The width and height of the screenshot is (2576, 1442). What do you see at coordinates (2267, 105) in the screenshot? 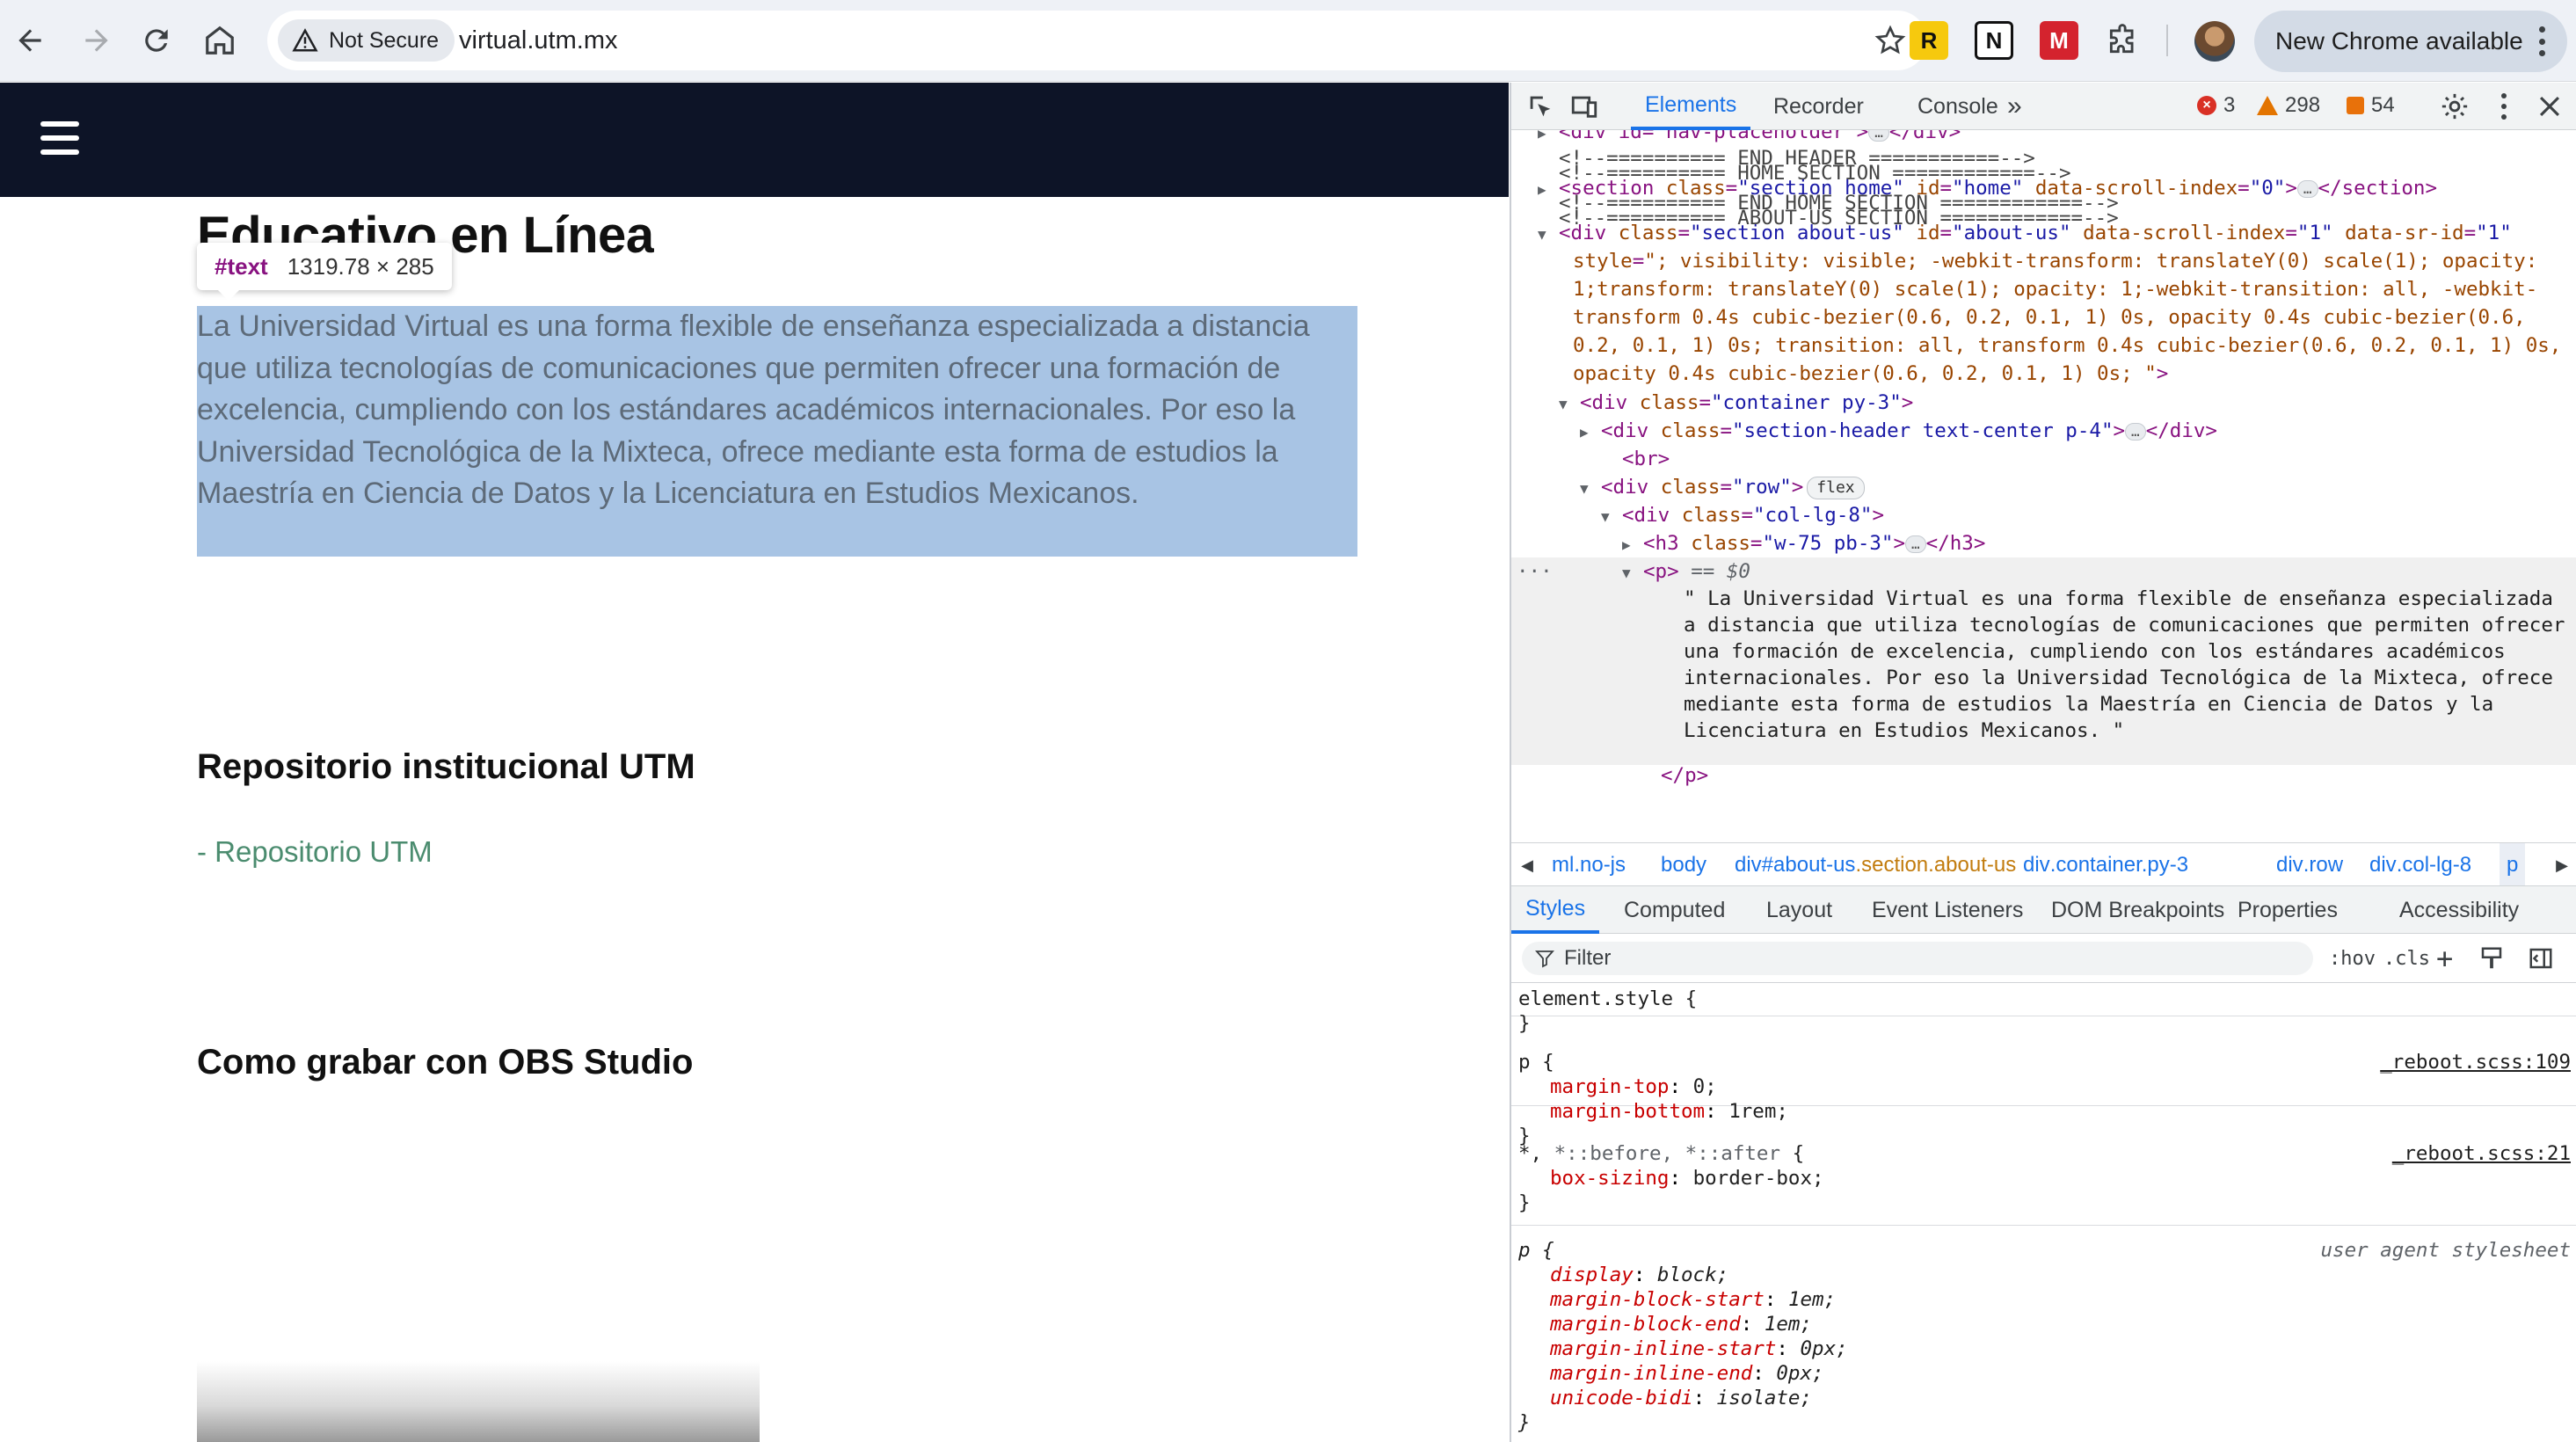
I see `warning-icon` at bounding box center [2267, 105].